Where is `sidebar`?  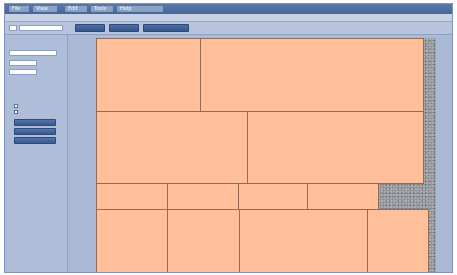 sidebar is located at coordinates (36, 153).